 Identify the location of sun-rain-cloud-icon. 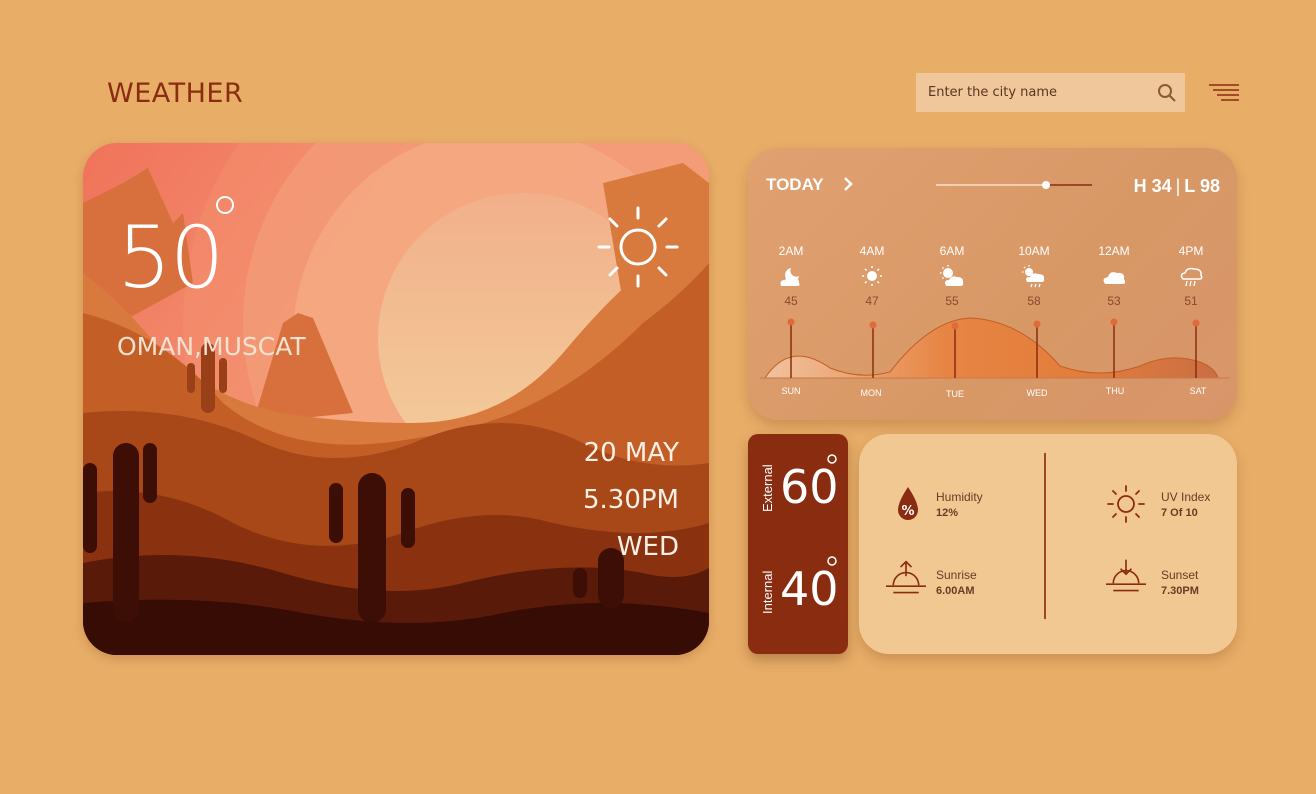
(1033, 276).